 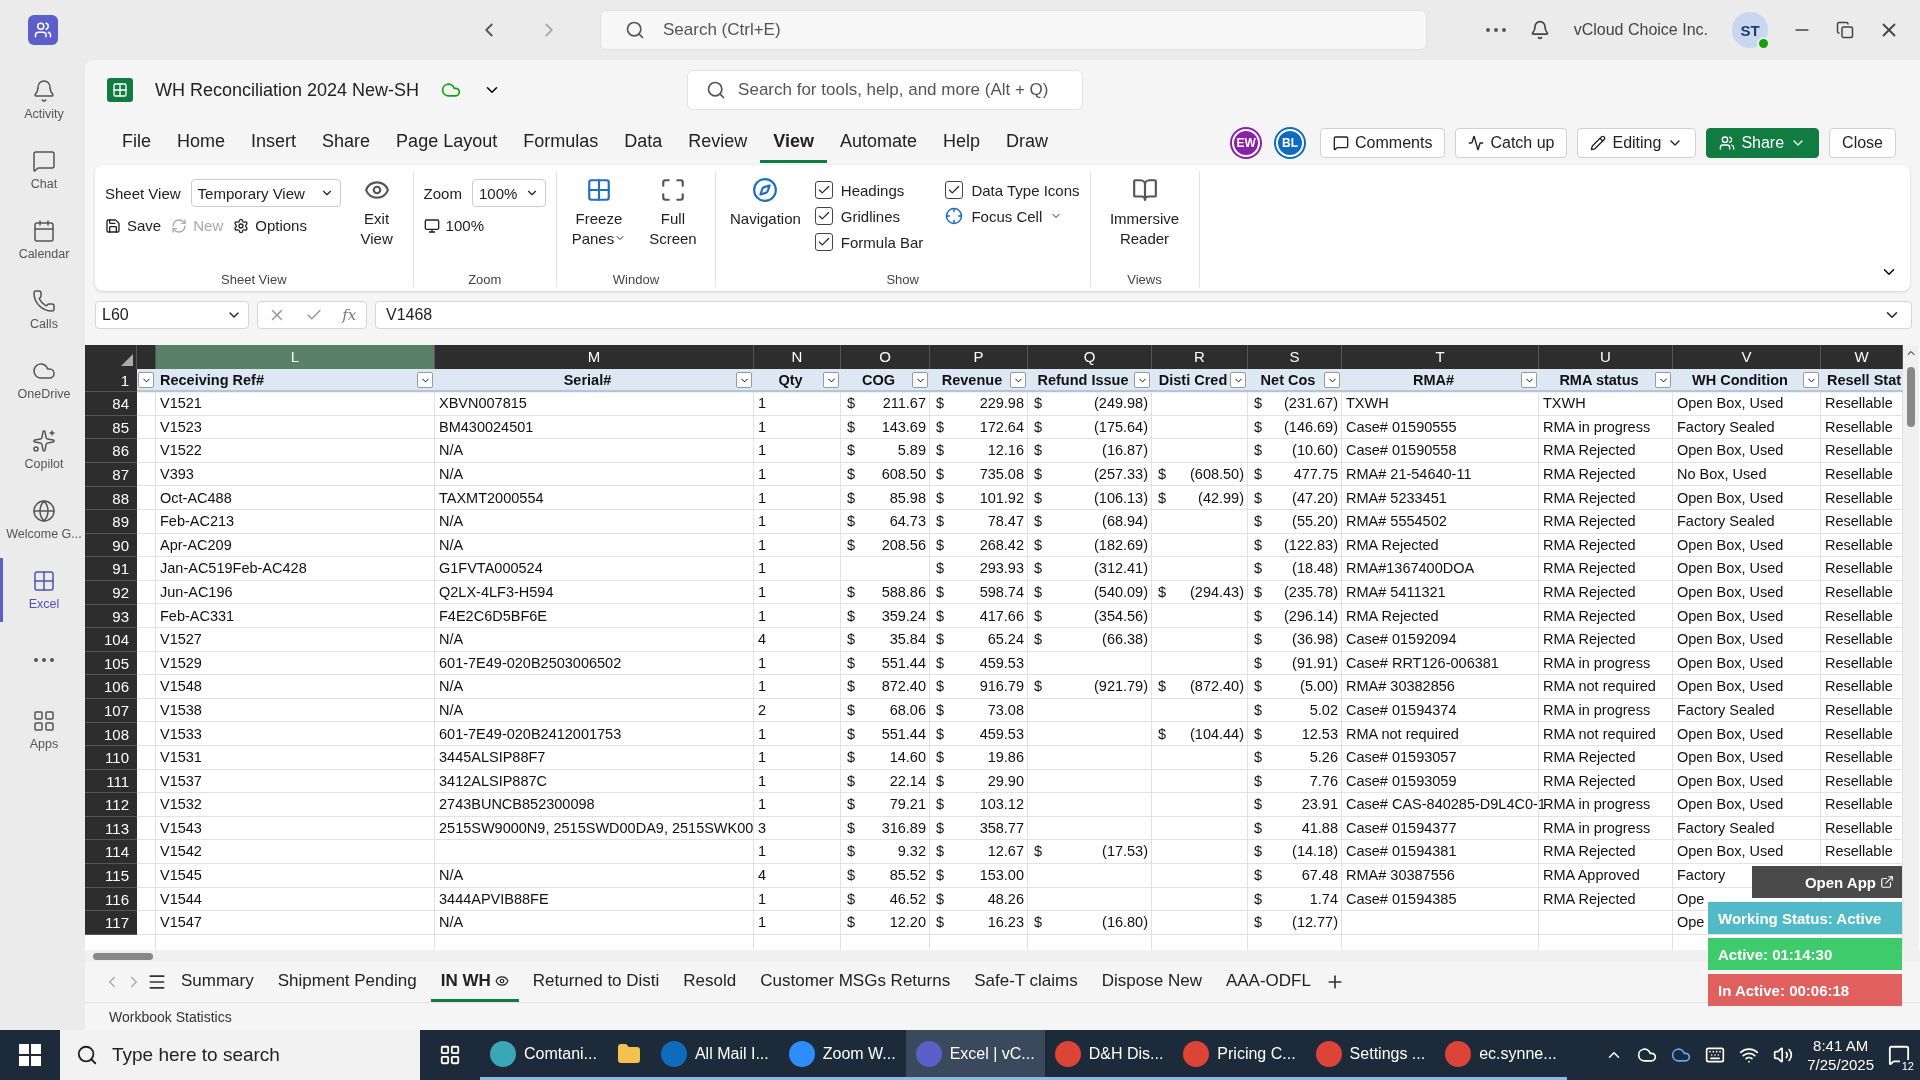 I want to click on row-number: 113, so click(x=111, y=828).